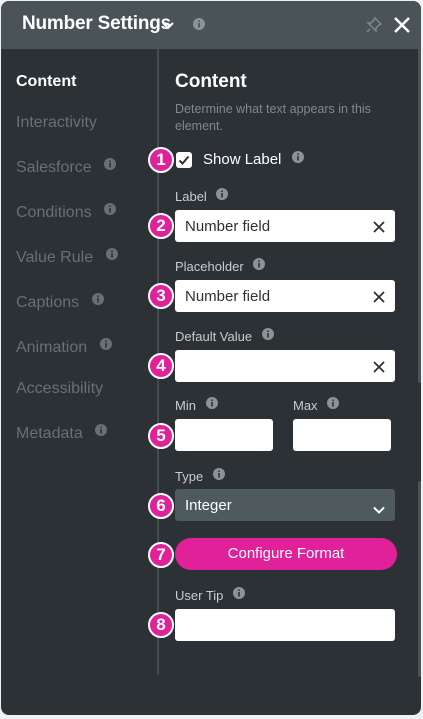 This screenshot has width=423, height=719. I want to click on nav-item-label: Conditions, so click(54, 212).